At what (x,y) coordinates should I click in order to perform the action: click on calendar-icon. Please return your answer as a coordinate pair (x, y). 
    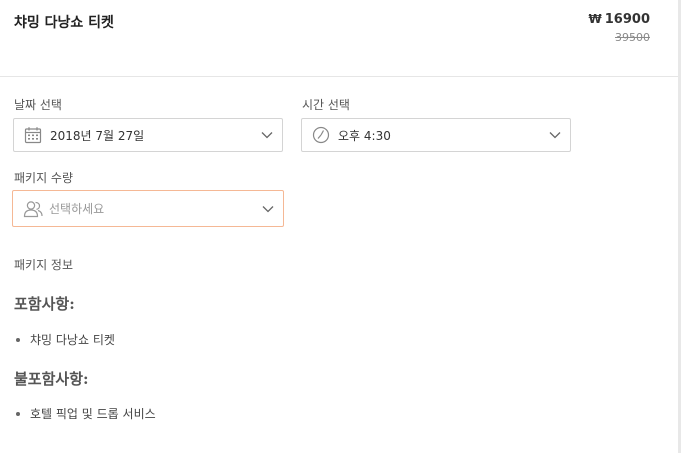
    Looking at the image, I should click on (33, 135).